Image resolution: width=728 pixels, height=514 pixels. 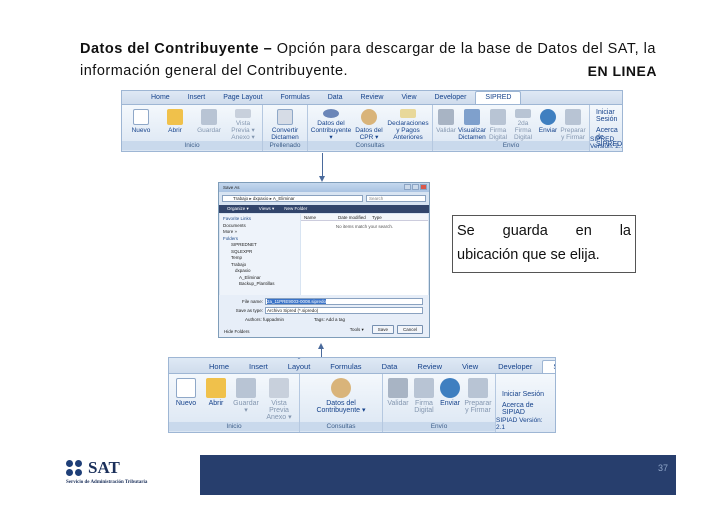 I want to click on vista-previa-button: Vista Previa ▾ Anexo ▾, so click(x=243, y=124).